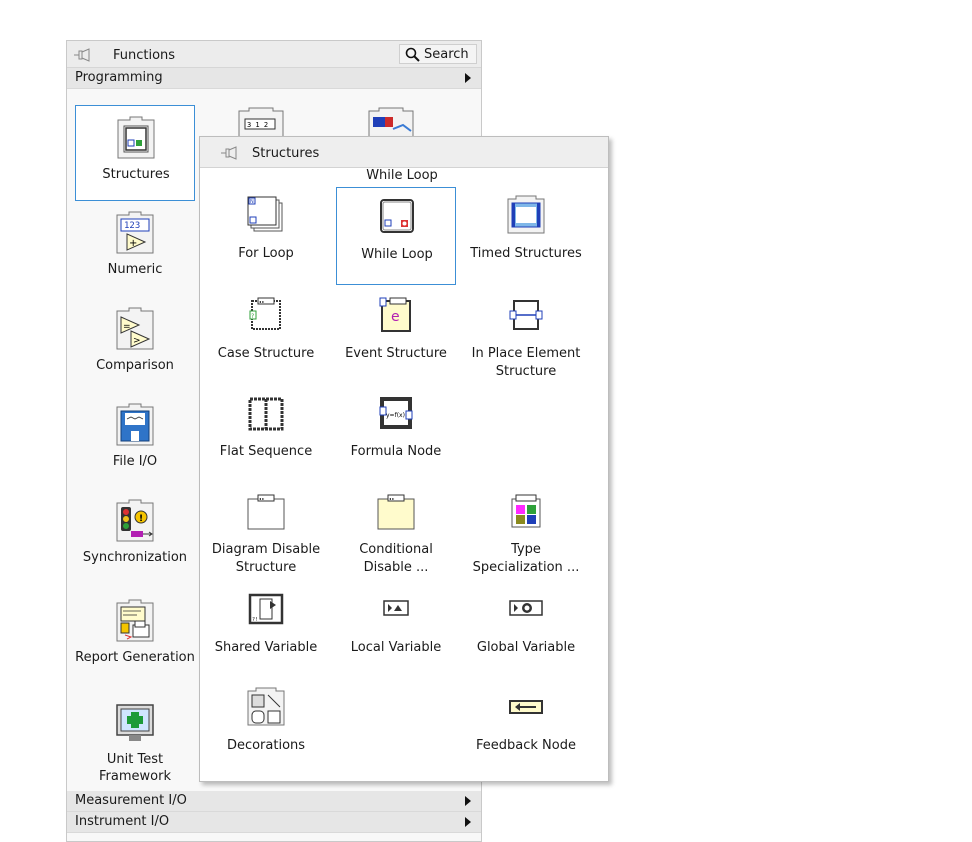 This screenshot has height=842, width=972. I want to click on local-variable-icon, so click(396, 608).